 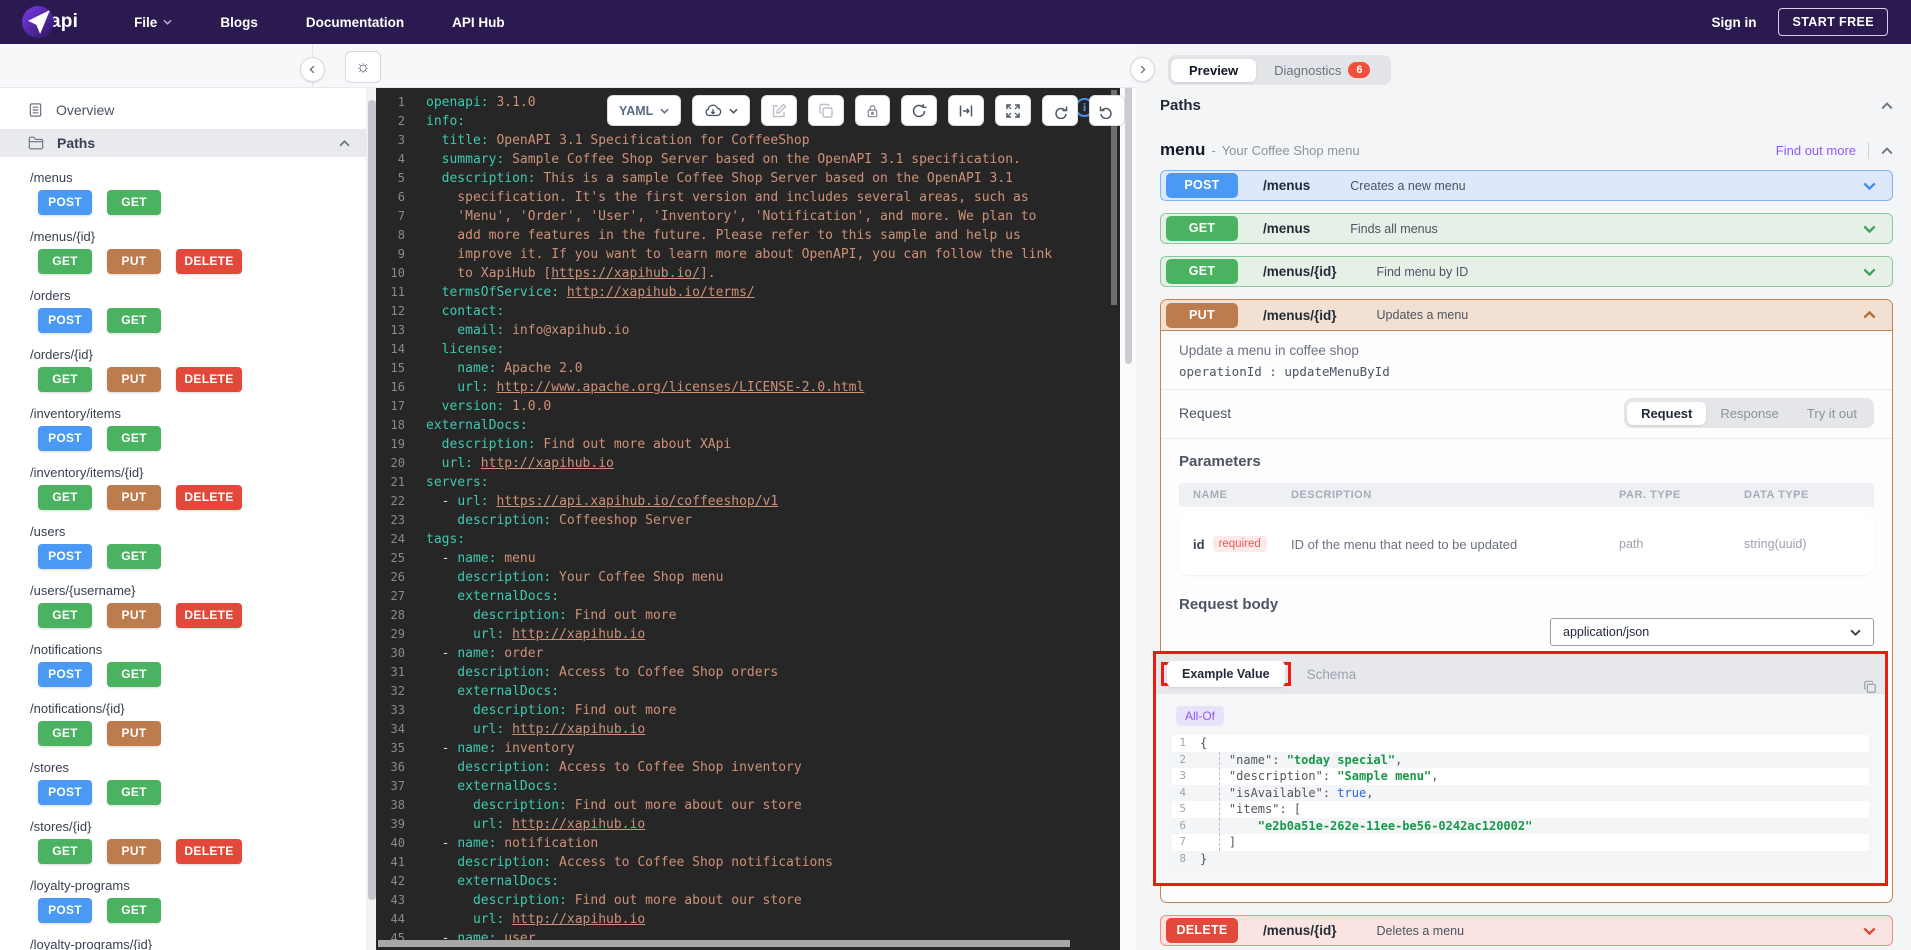 What do you see at coordinates (919, 110) in the screenshot?
I see `refresh-button` at bounding box center [919, 110].